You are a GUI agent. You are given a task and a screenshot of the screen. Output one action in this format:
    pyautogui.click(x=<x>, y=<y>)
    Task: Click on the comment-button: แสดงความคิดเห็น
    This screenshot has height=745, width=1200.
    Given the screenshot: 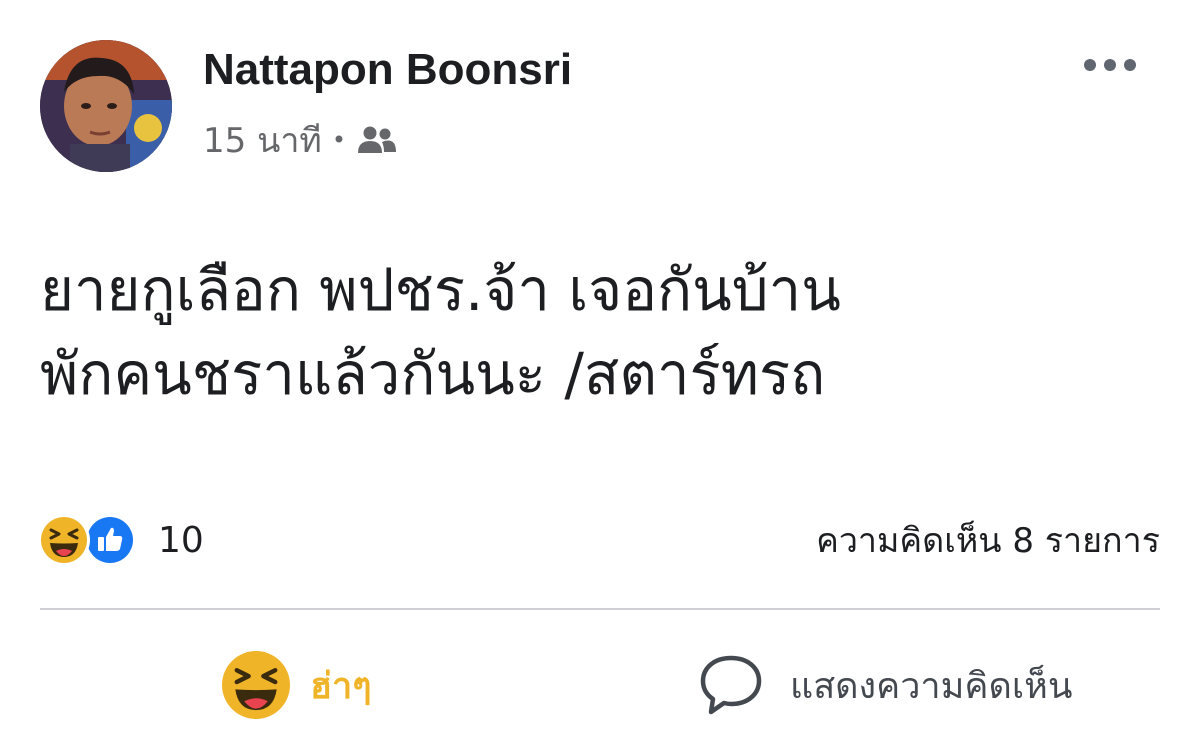 What is the action you would take?
    pyautogui.click(x=885, y=685)
    